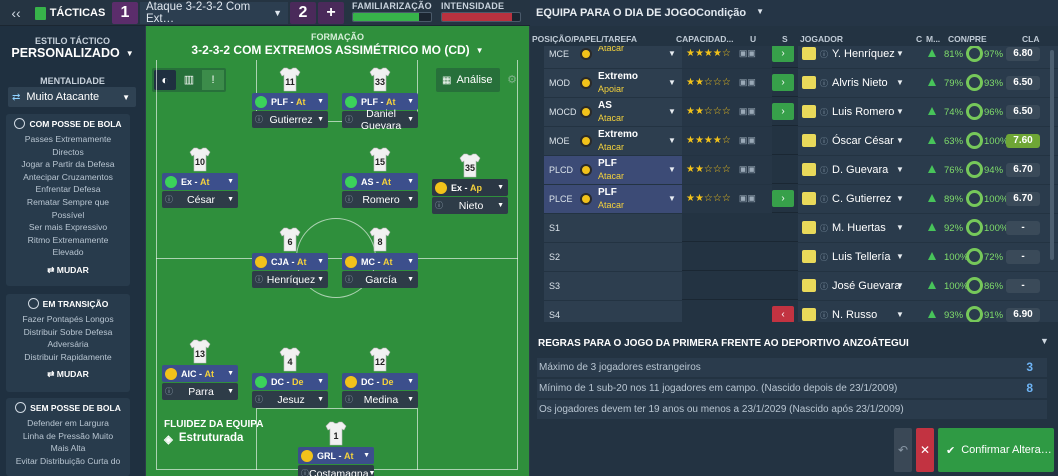 This screenshot has width=1058, height=476. What do you see at coordinates (730, 13) in the screenshot?
I see `condicao-select: Condição ▼` at bounding box center [730, 13].